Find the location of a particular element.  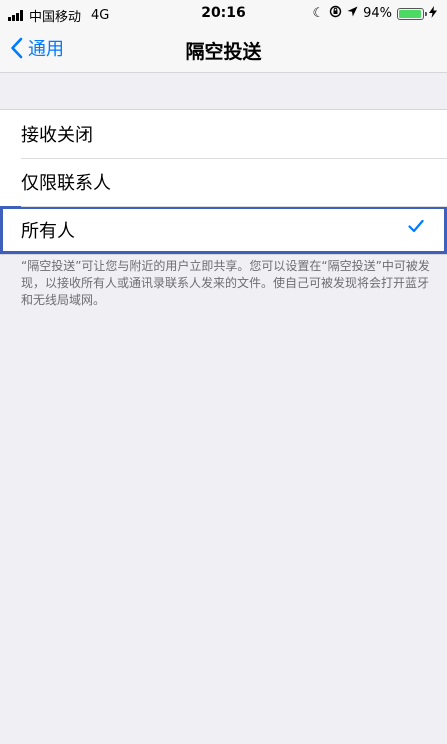

status-bar: 中国移动 4G 20:16 ☾ 94% is located at coordinates (223, 14).